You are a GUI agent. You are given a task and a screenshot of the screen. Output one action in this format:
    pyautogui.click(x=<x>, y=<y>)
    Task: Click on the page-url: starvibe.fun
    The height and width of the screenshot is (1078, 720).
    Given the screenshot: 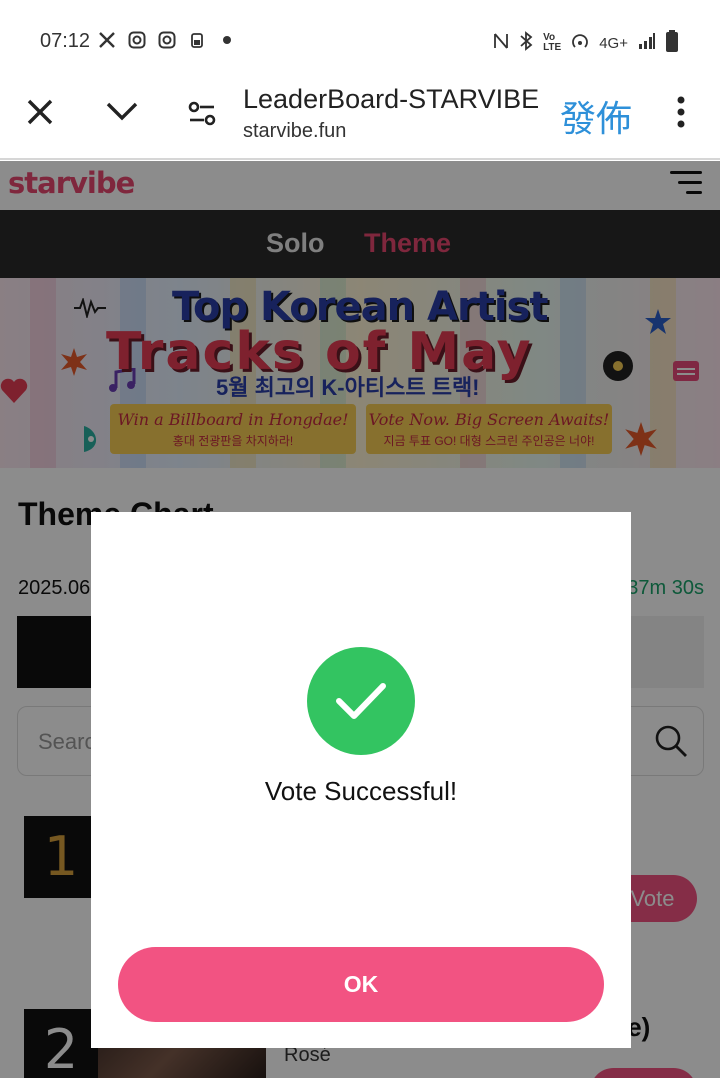 What is the action you would take?
    pyautogui.click(x=294, y=131)
    